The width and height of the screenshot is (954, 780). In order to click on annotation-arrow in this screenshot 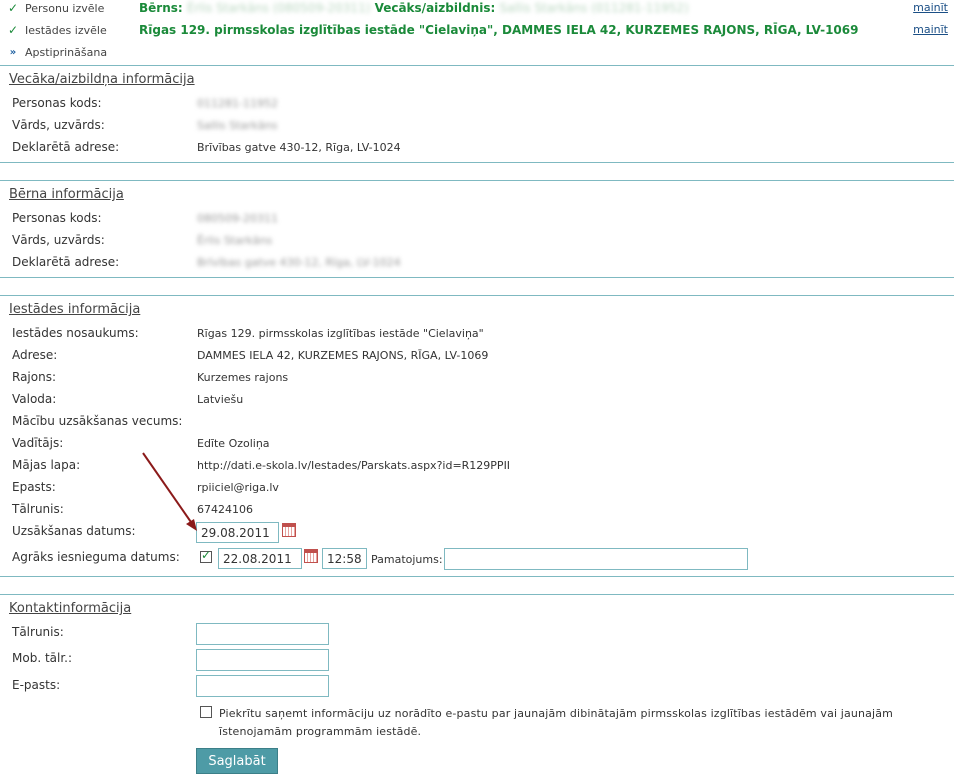, I will do `click(169, 491)`.